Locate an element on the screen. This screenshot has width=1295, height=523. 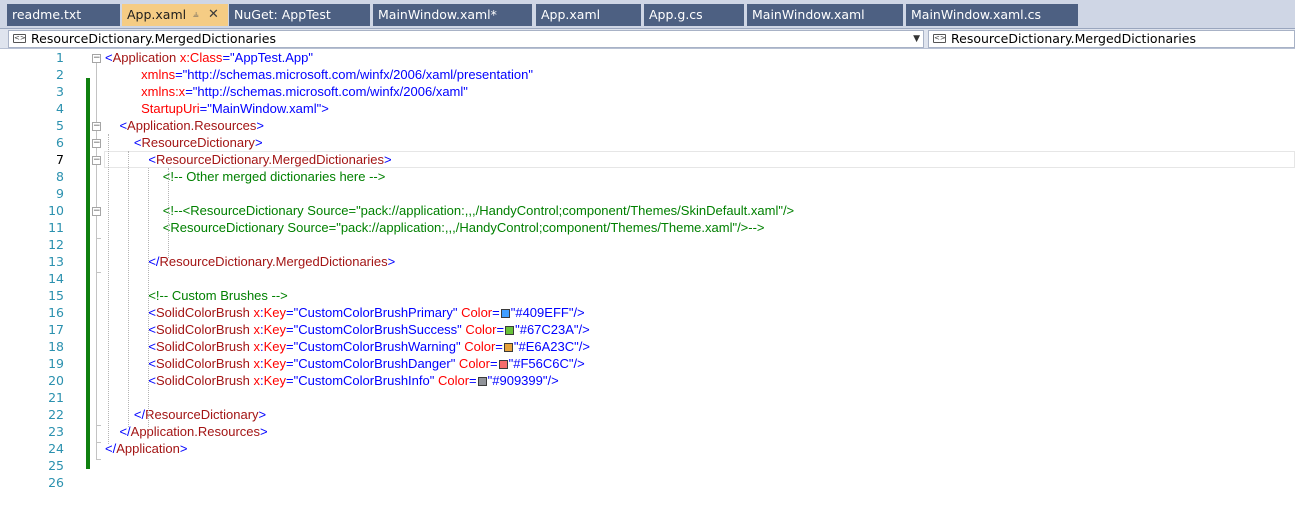
tab-mainwindow-xaml-modified: MainWindow.xaml* is located at coordinates (452, 15).